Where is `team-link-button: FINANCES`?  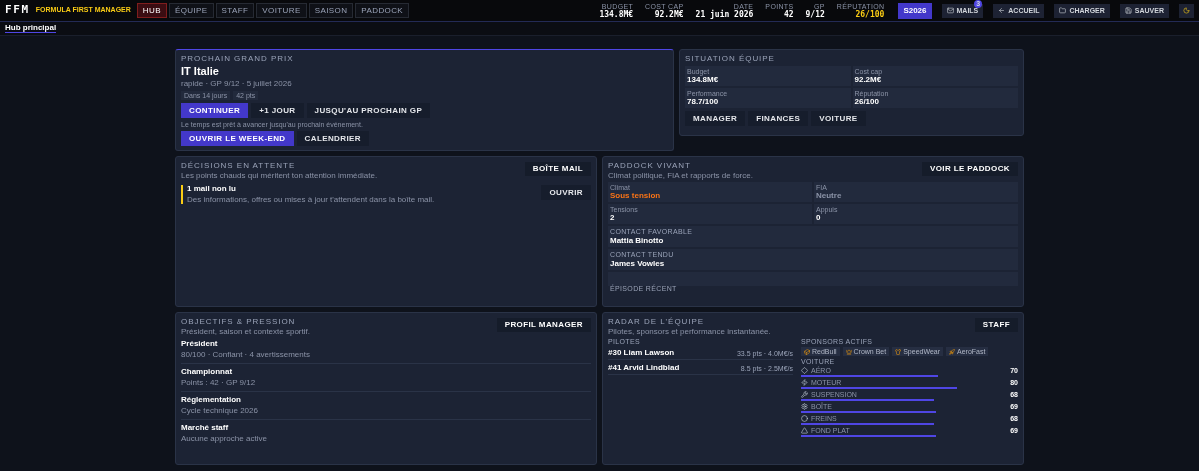 team-link-button: FINANCES is located at coordinates (778, 118).